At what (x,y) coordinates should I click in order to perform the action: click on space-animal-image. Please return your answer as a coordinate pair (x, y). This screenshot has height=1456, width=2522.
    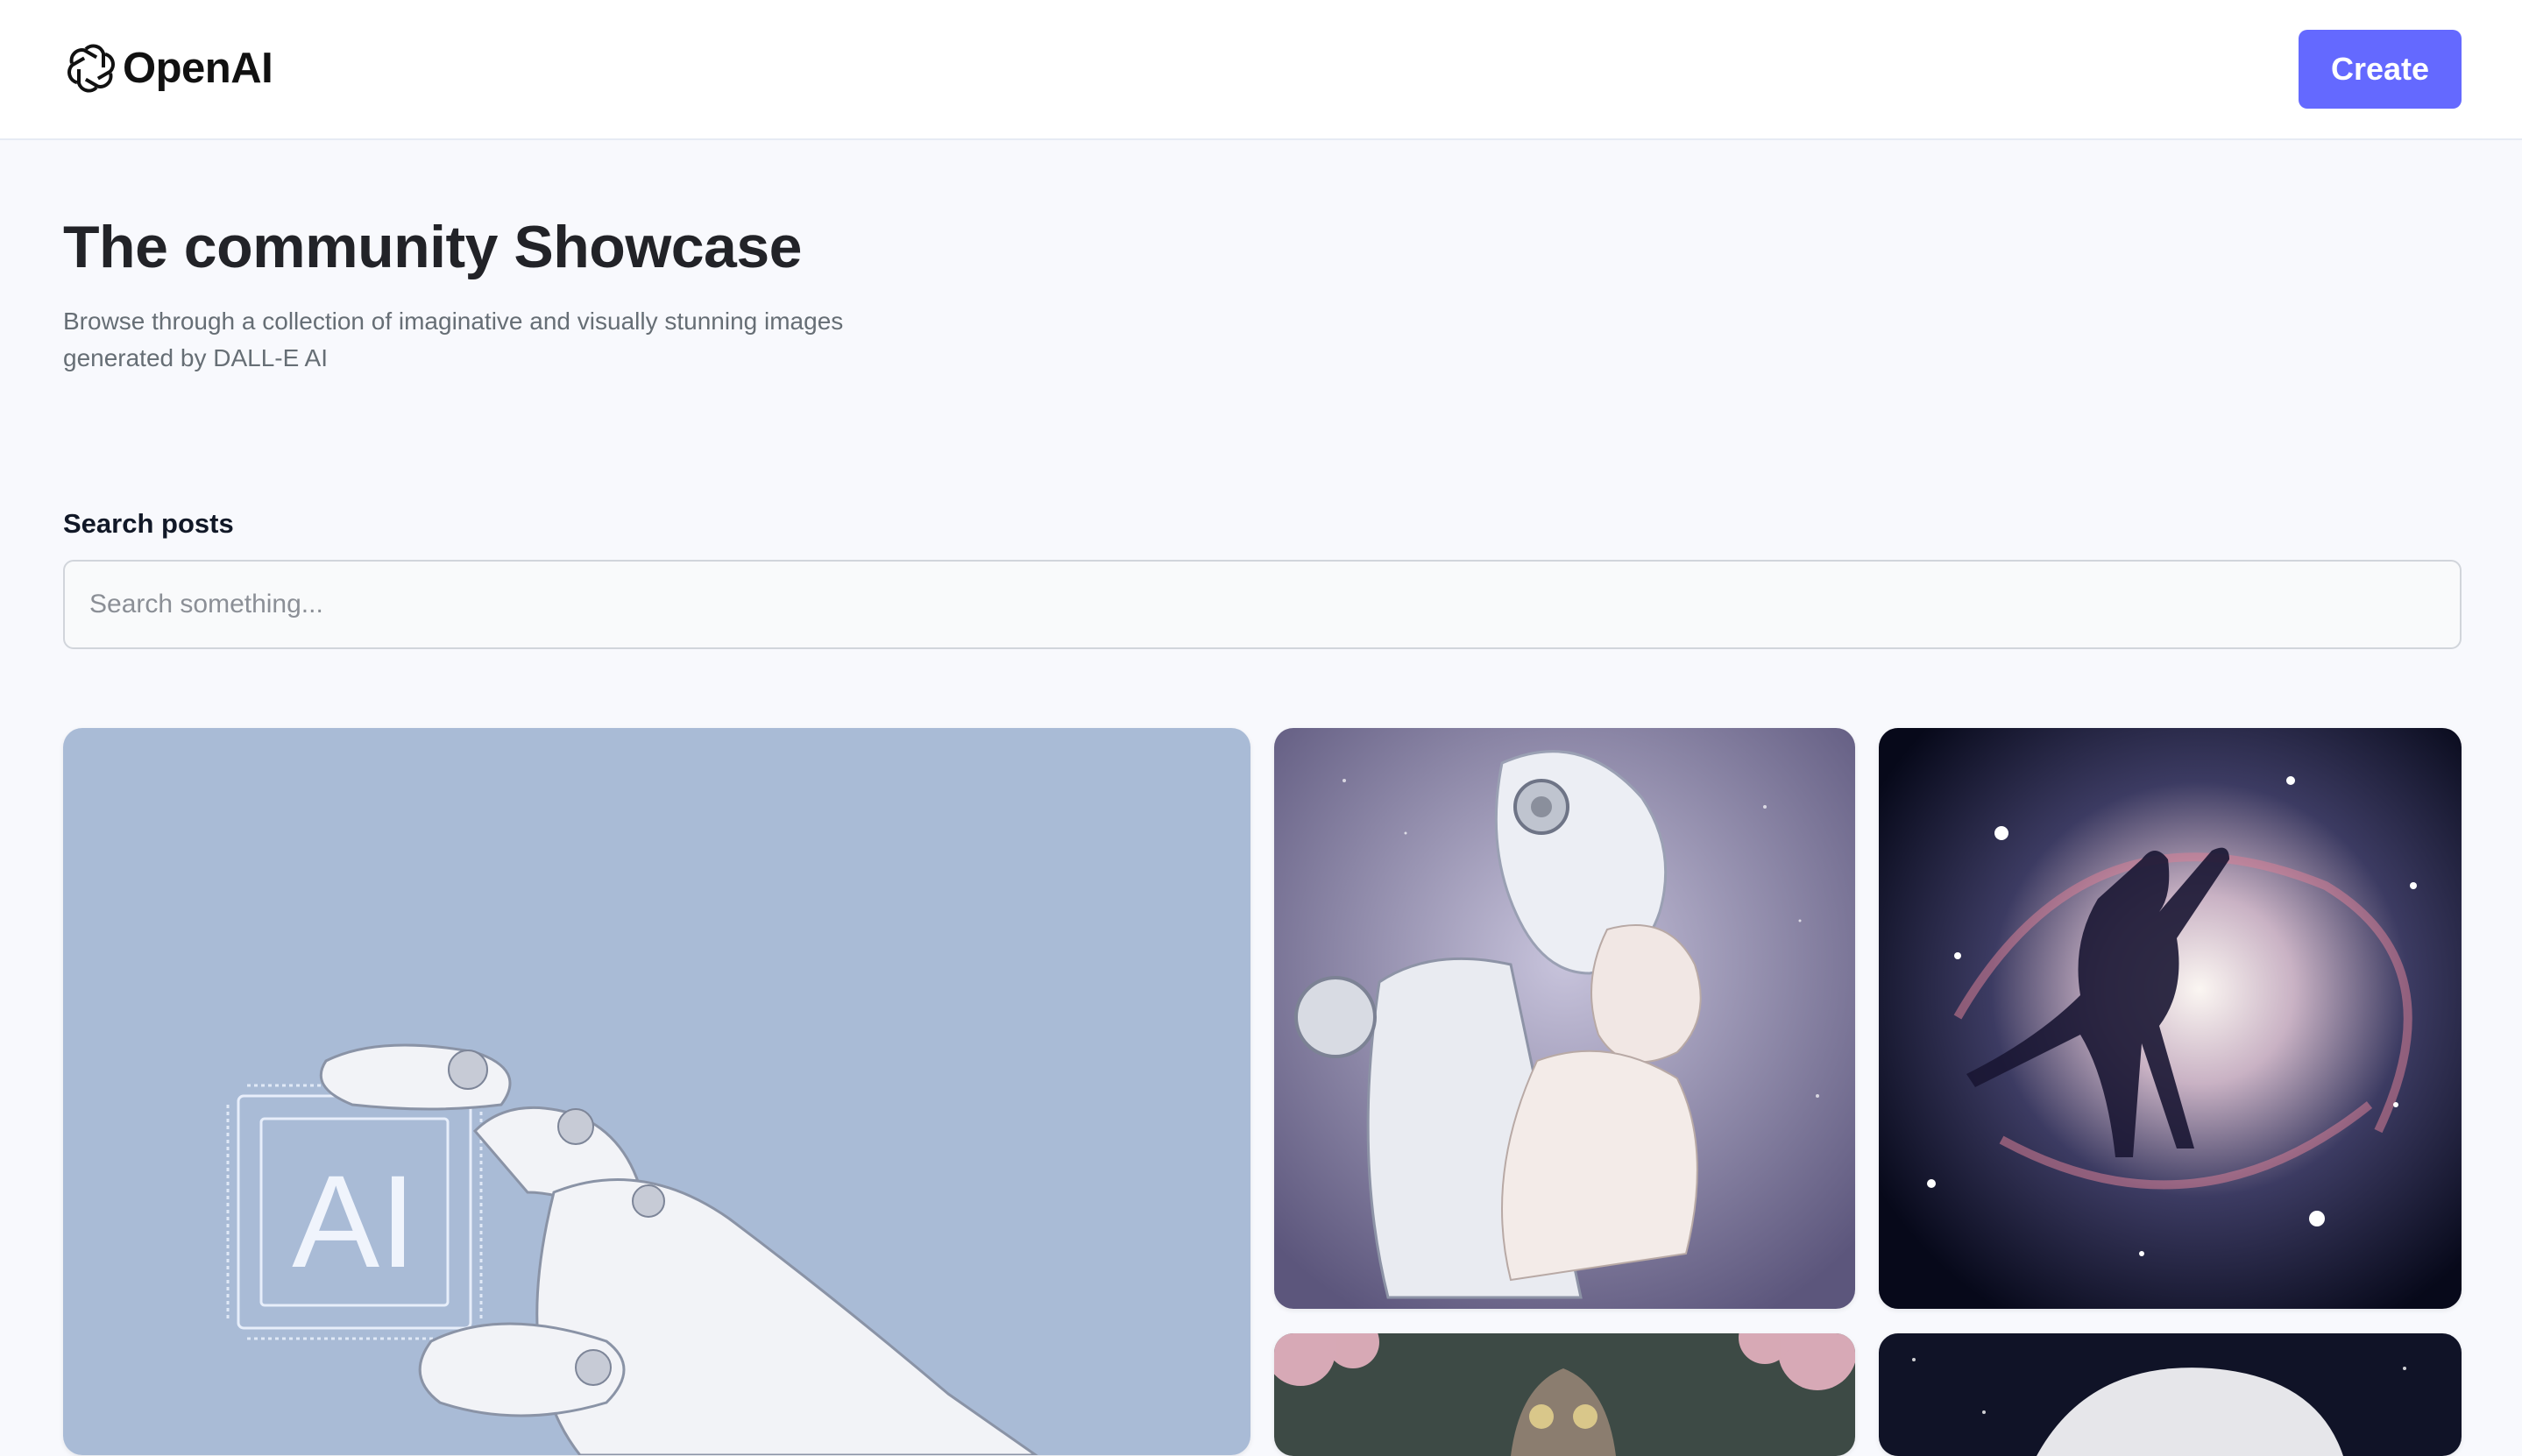
    Looking at the image, I should click on (2170, 1394).